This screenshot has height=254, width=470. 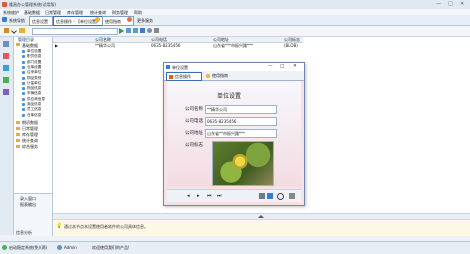 What do you see at coordinates (261, 227) in the screenshot?
I see `message-bar: 💡 通过本节点本设置使用者软件的公司具体信息。` at bounding box center [261, 227].